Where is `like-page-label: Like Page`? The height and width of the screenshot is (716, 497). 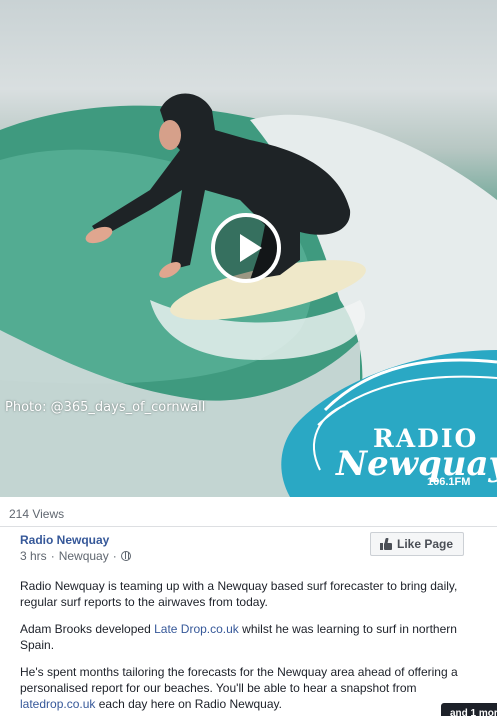 like-page-label: Like Page is located at coordinates (425, 544).